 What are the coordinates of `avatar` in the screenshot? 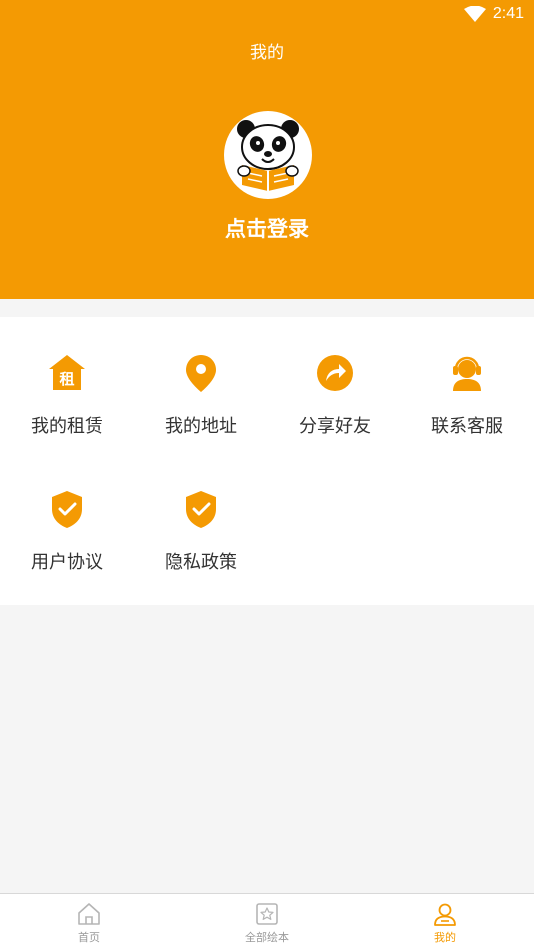 It's located at (268, 155).